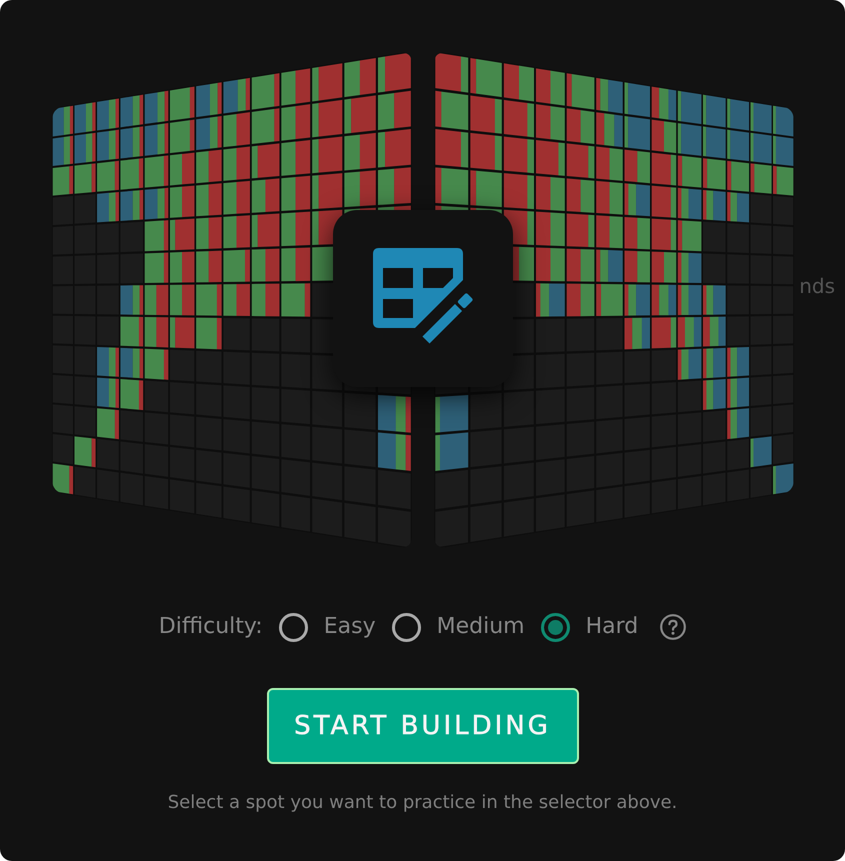  What do you see at coordinates (817, 286) in the screenshot?
I see `partial-label: nds` at bounding box center [817, 286].